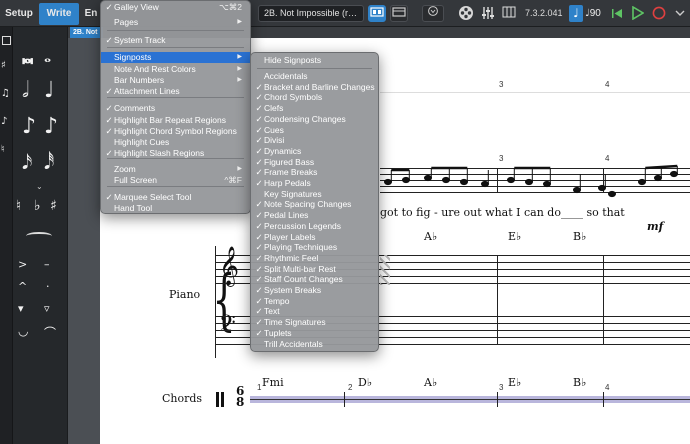  What do you see at coordinates (4, 121) in the screenshot?
I see `tool-icon-3: ♪` at bounding box center [4, 121].